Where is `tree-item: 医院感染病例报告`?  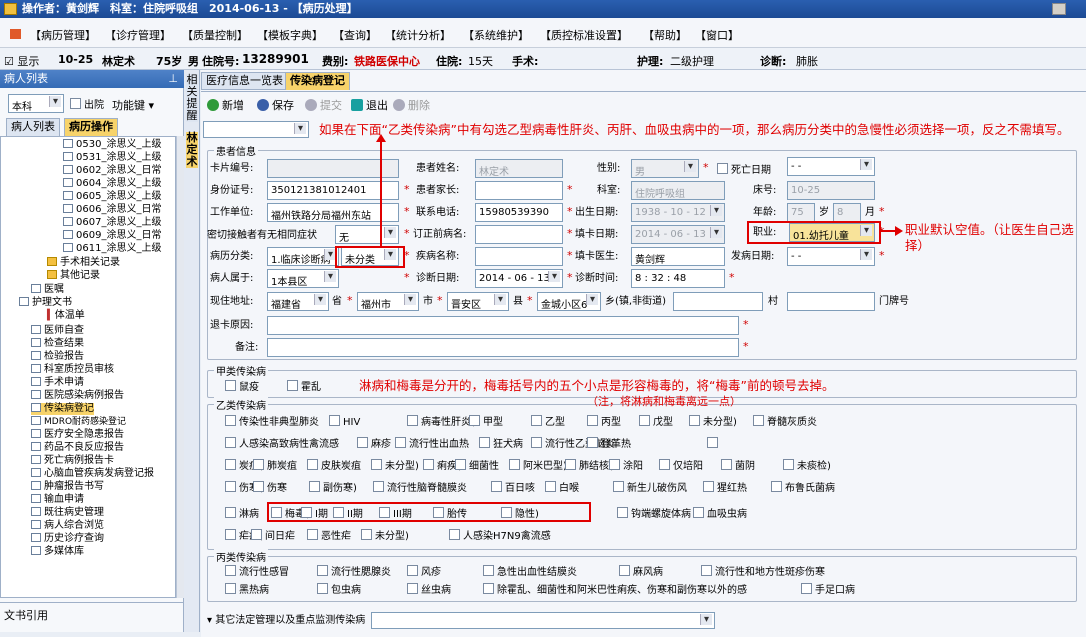
tree-item: 医院感染病例报告 is located at coordinates (77, 396).